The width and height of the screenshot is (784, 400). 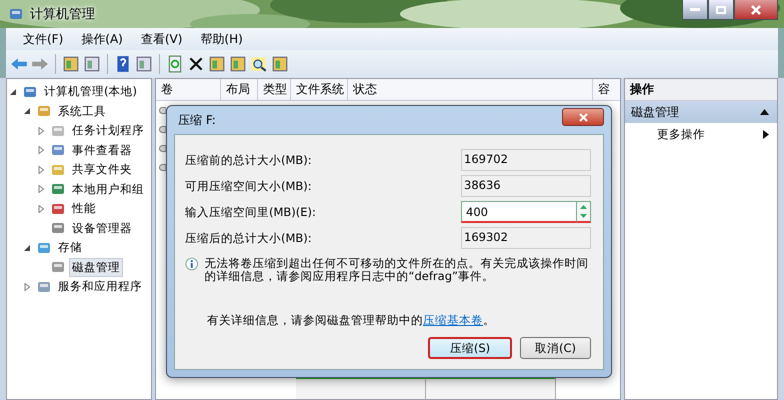 What do you see at coordinates (239, 89) in the screenshot?
I see `column-header: 布局` at bounding box center [239, 89].